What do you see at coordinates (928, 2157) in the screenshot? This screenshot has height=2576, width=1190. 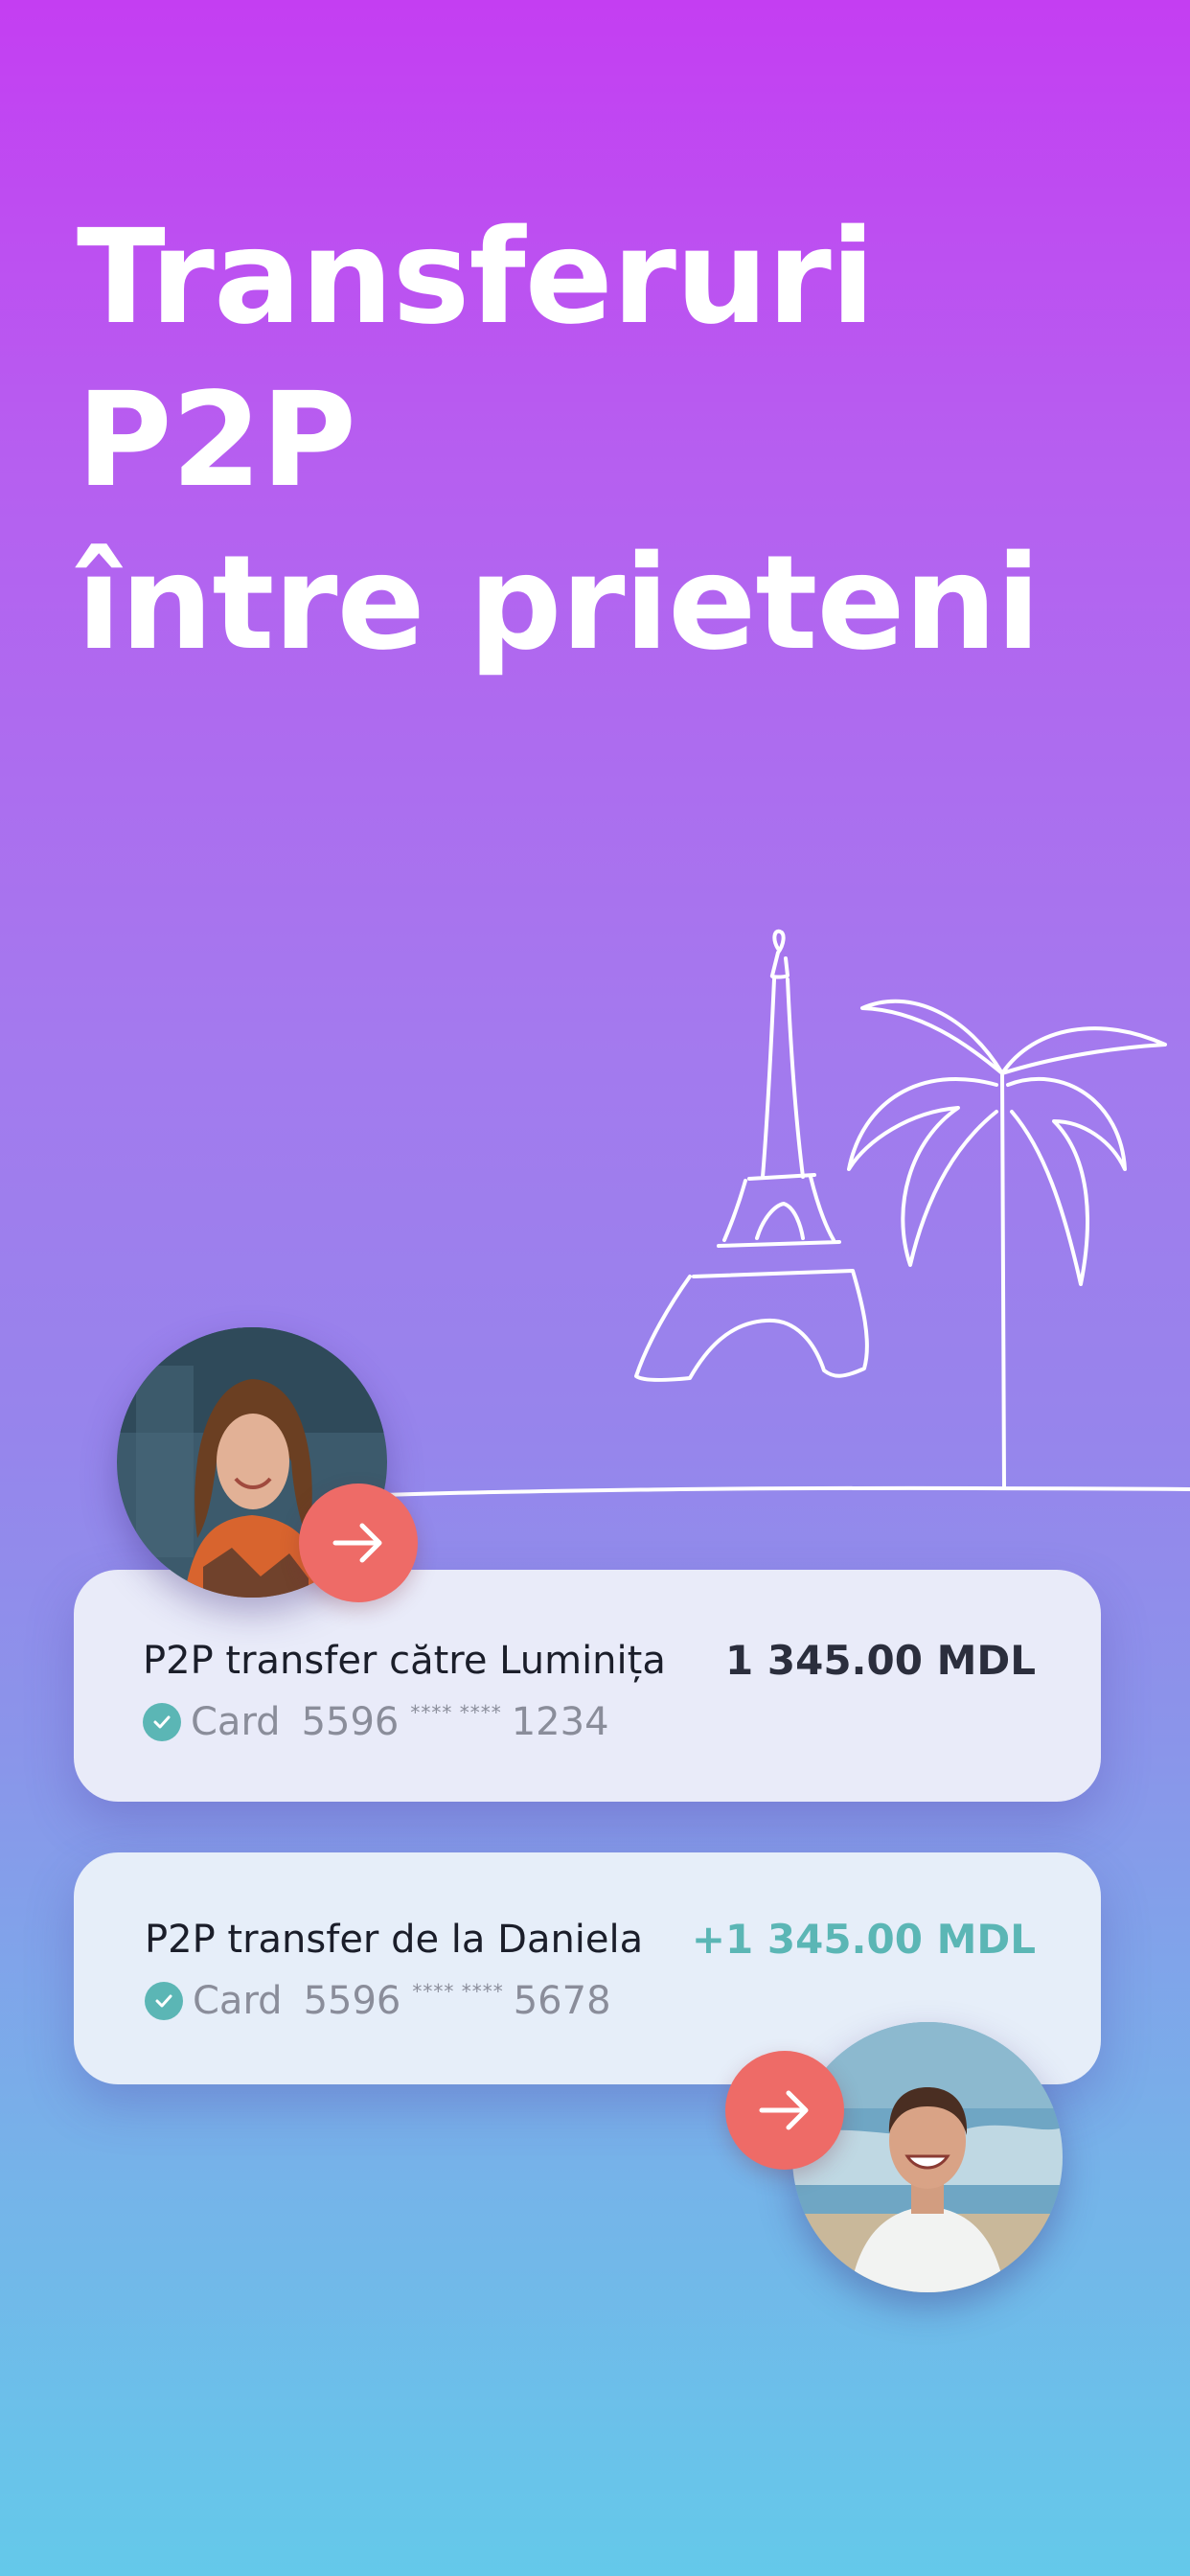 I see `user-avatar-daniela` at bounding box center [928, 2157].